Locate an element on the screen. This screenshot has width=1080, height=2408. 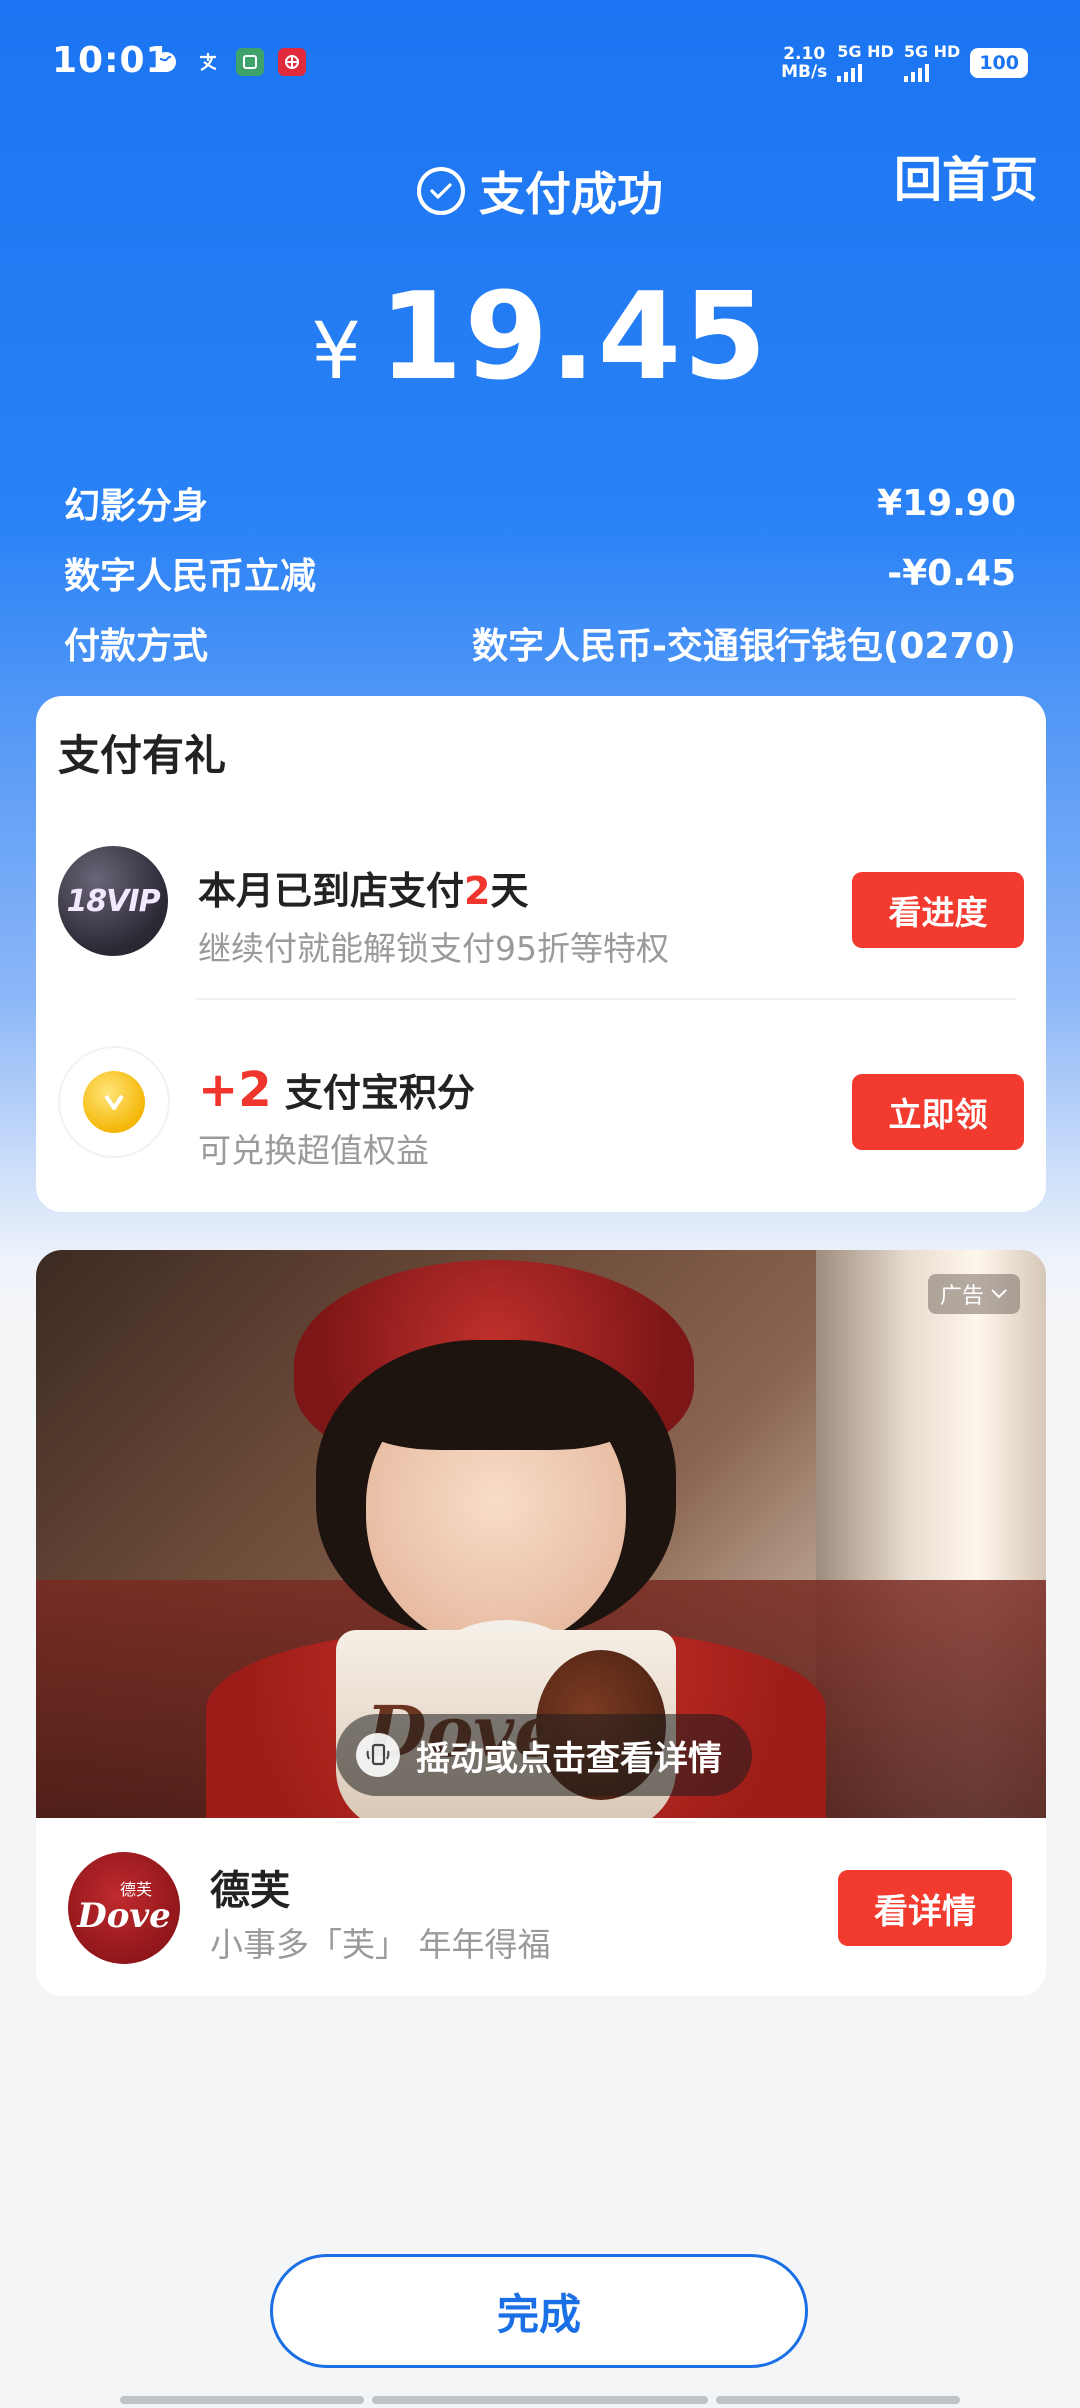
brand-logo-icon: 德芙 Dove is located at coordinates (124, 1908).